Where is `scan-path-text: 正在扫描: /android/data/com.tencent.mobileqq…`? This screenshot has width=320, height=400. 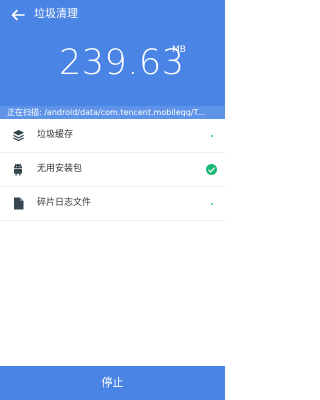 scan-path-text: 正在扫描: /android/data/com.tencent.mobileqq… is located at coordinates (106, 112).